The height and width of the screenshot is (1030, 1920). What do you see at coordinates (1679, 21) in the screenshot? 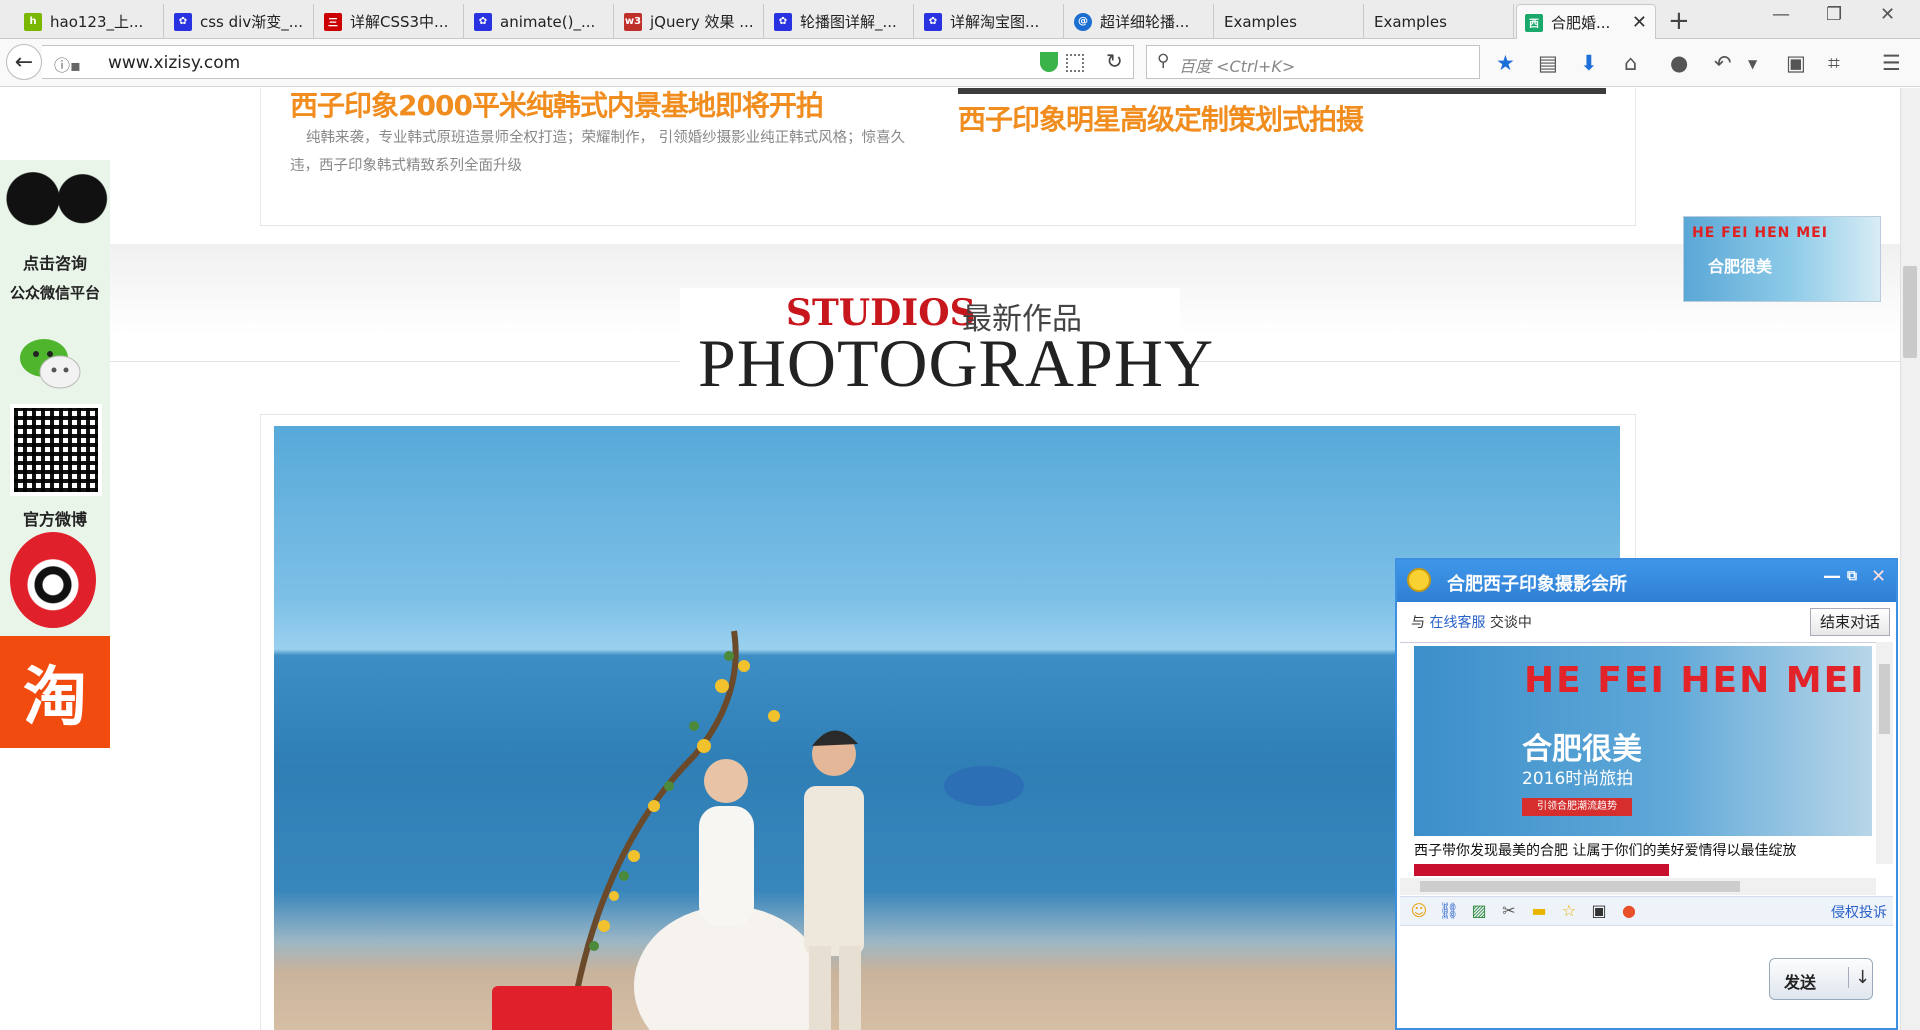
I see `new-tab-icon: +` at bounding box center [1679, 21].